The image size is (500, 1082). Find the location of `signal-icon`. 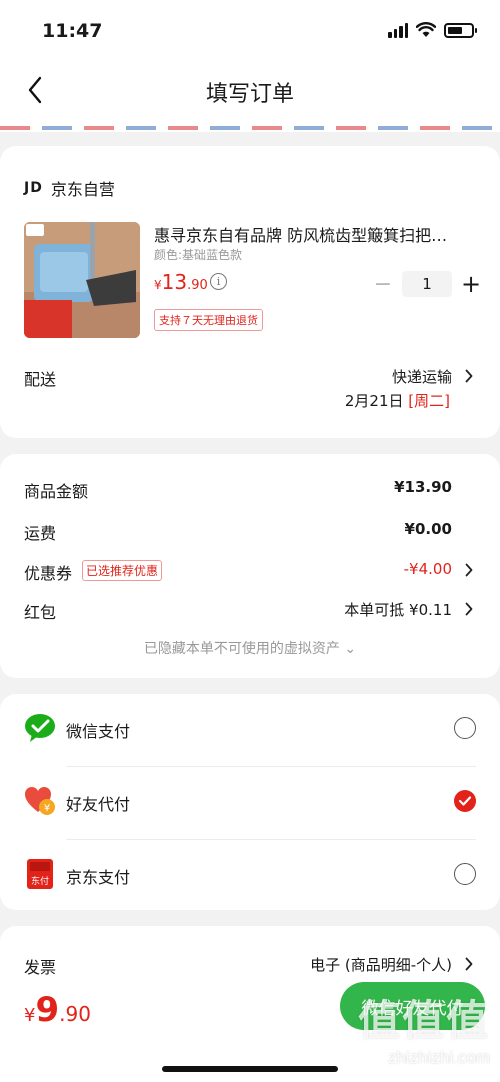

signal-icon is located at coordinates (398, 30).